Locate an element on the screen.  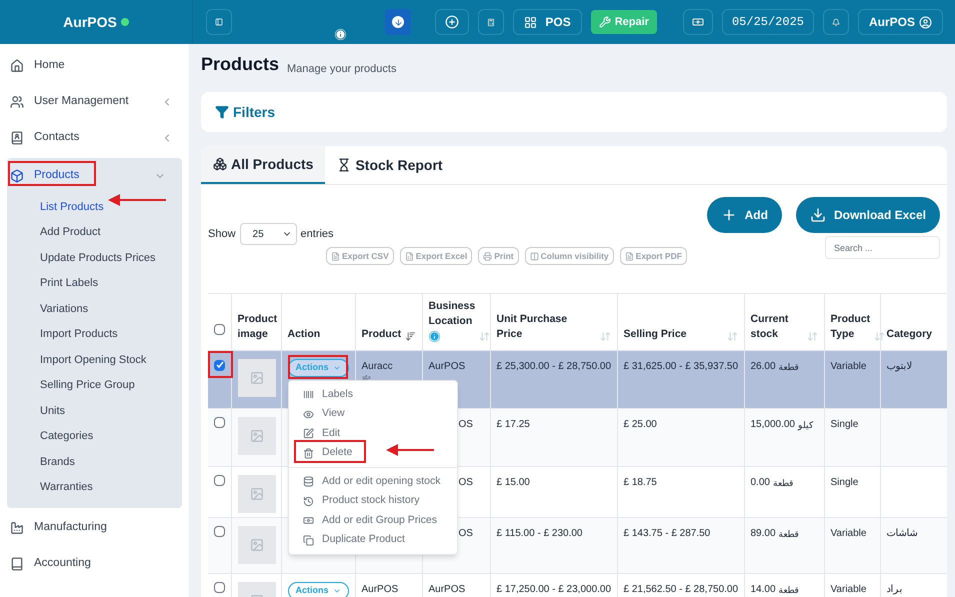
column-header: Product image is located at coordinates (258, 327).